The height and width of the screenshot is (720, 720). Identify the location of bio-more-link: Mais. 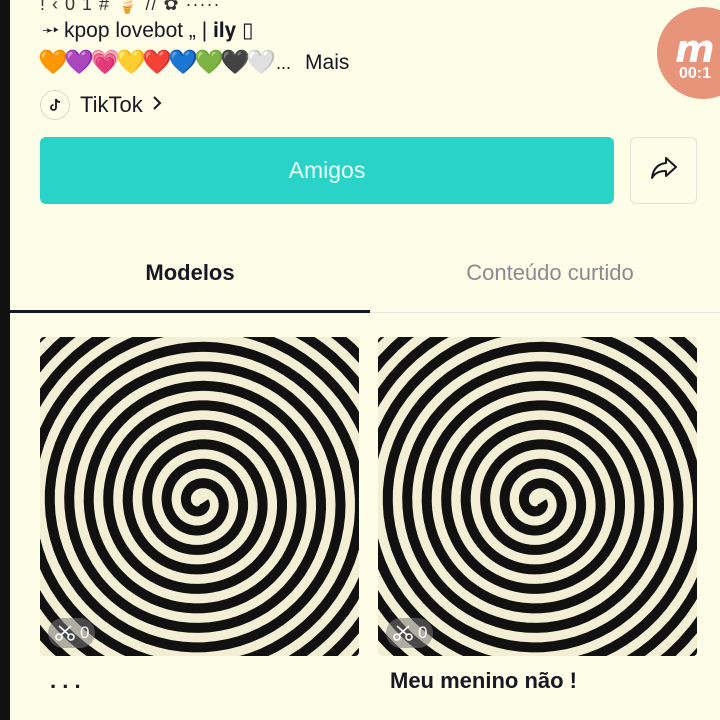
(327, 63).